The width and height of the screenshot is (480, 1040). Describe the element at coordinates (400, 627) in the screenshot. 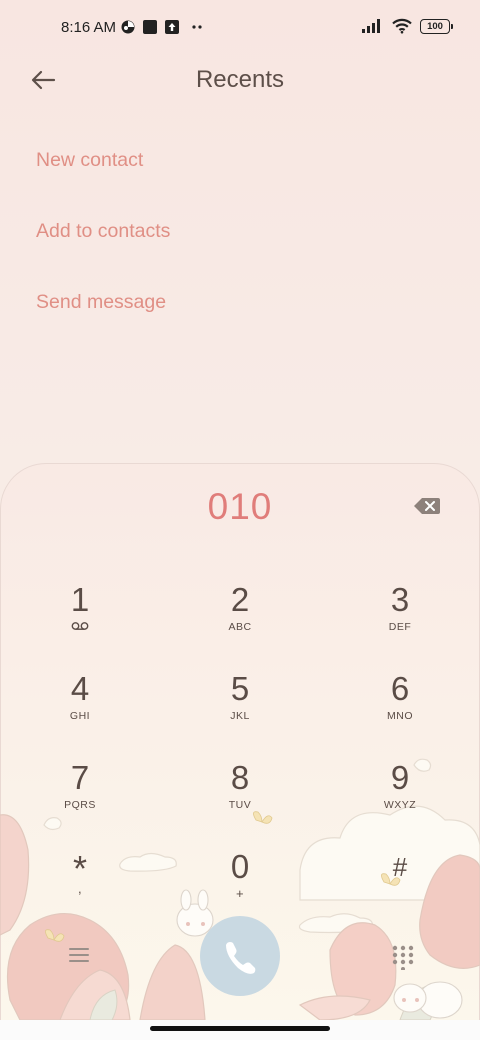

I see `key-letters: DEF` at that location.